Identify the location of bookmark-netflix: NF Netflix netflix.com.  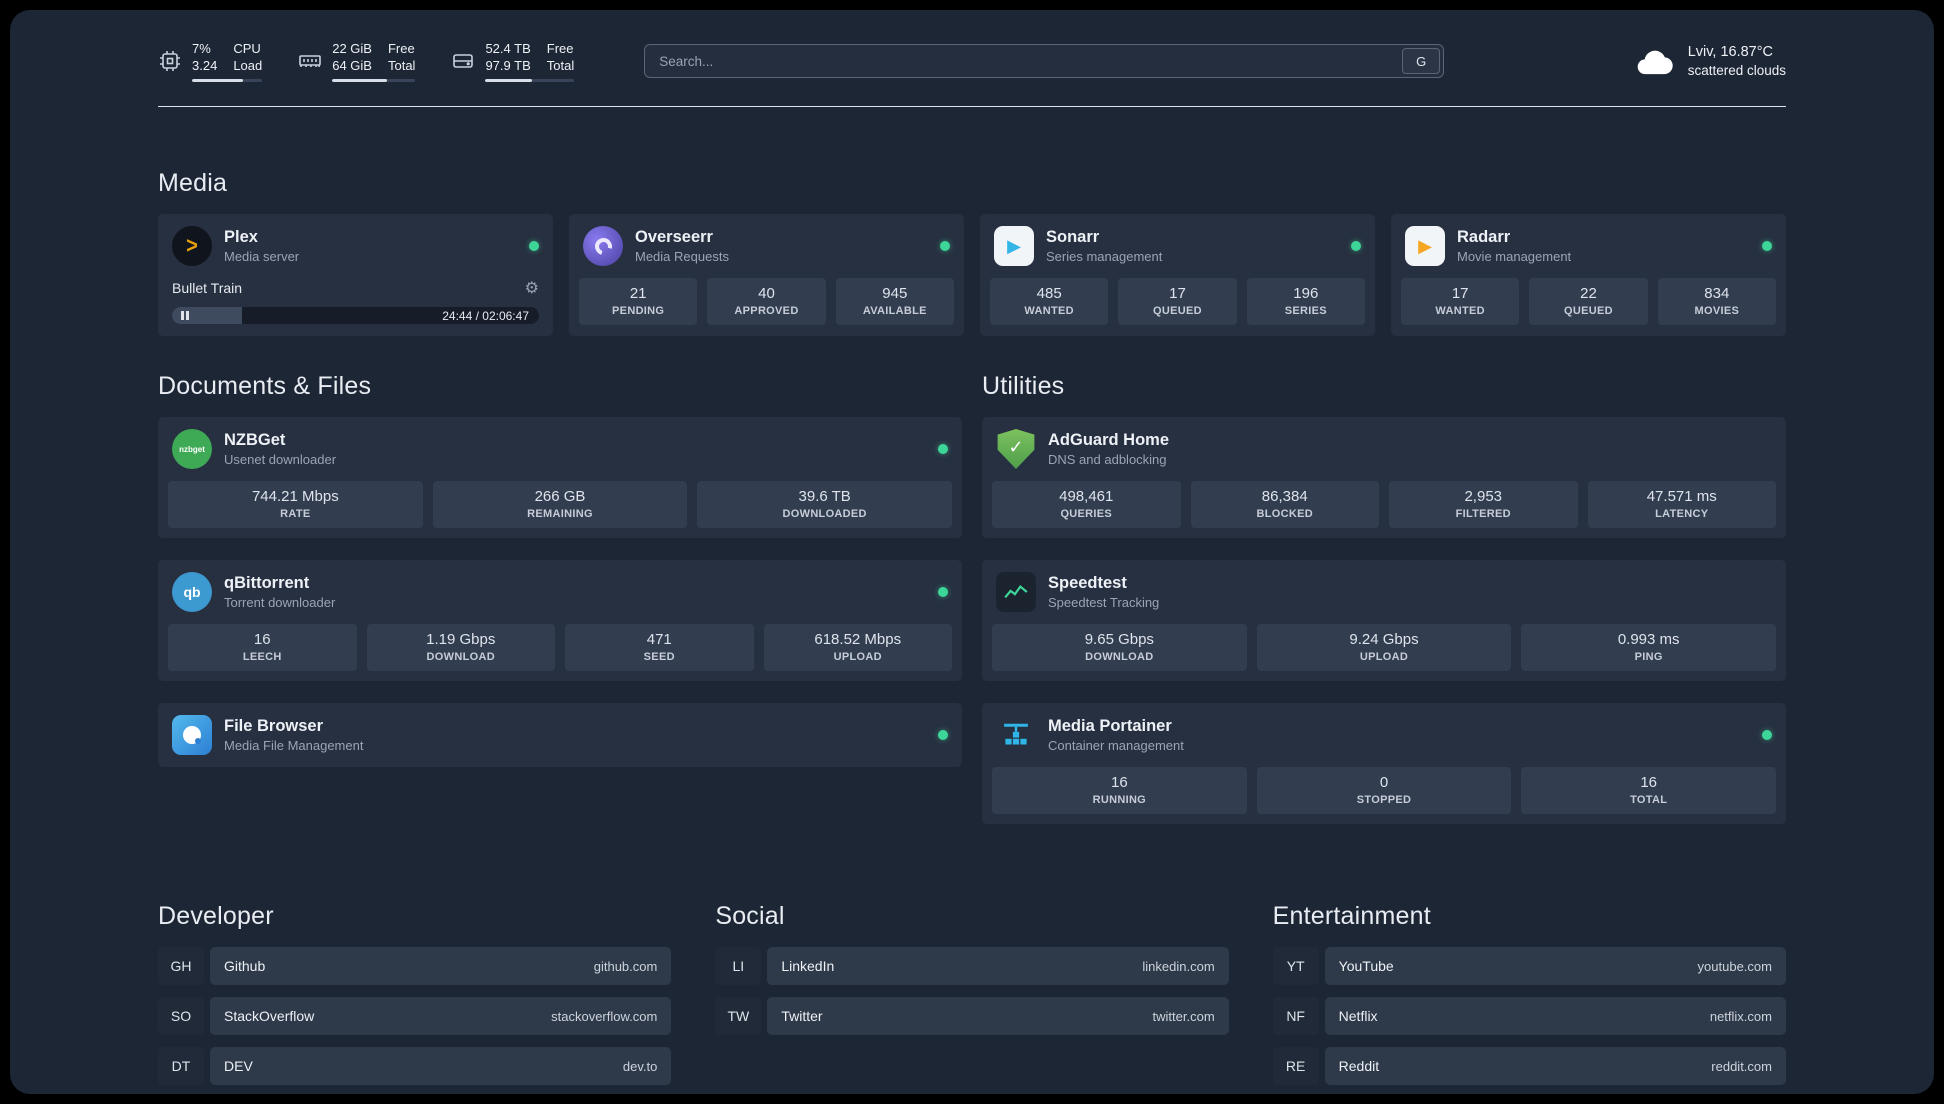
(1529, 1016).